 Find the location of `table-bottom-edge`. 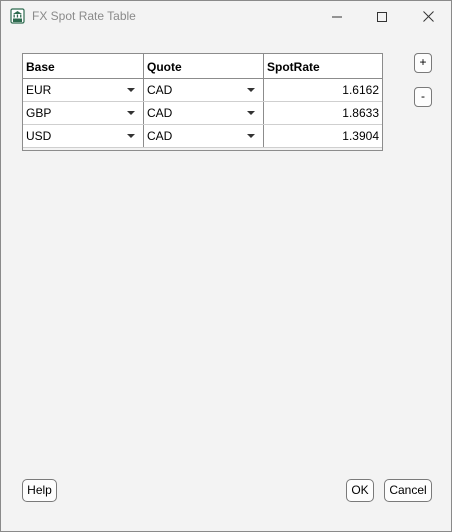

table-bottom-edge is located at coordinates (202, 149).